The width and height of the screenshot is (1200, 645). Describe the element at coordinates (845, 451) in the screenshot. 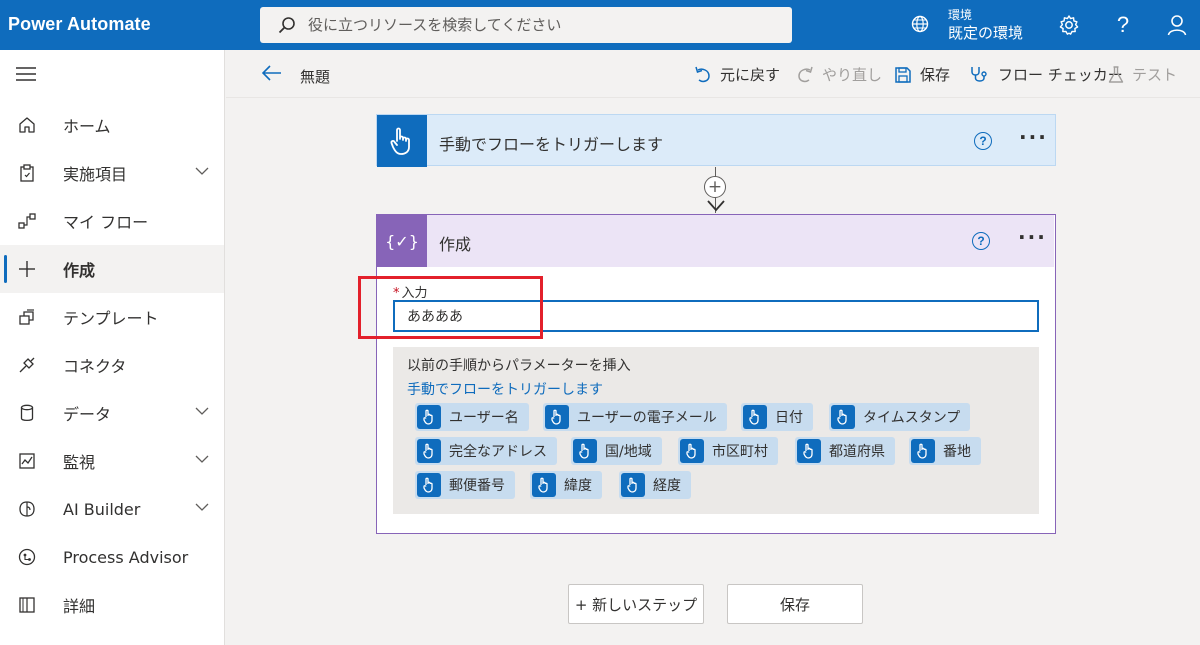

I see `token-prefecture: 都道府県` at that location.